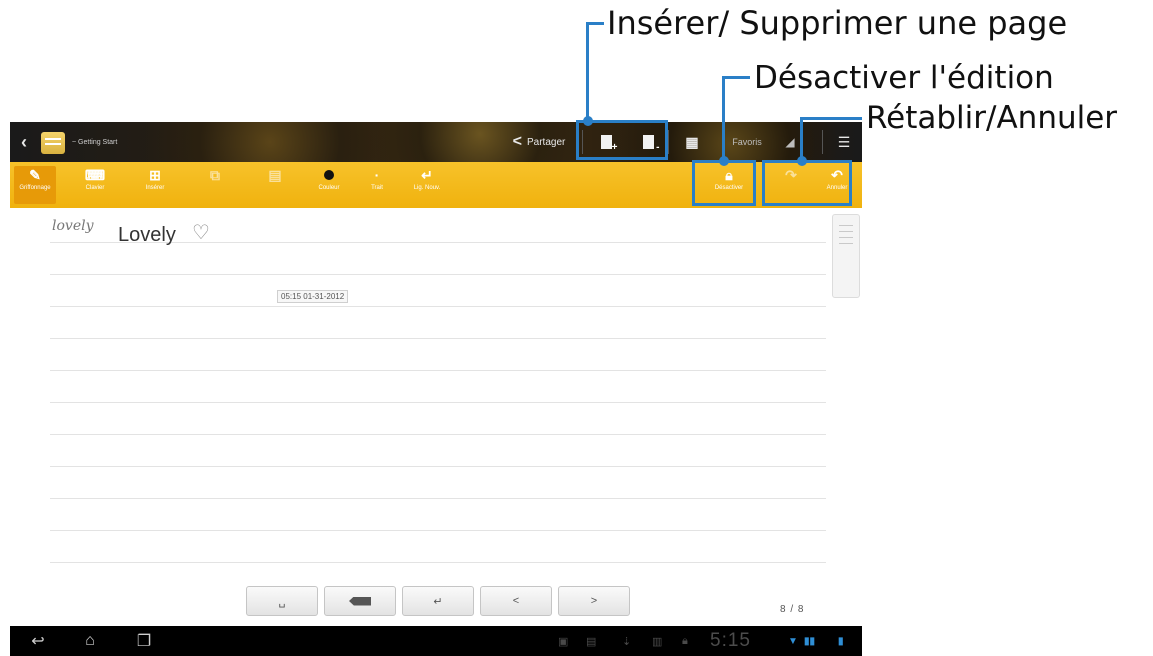 The image size is (1153, 656). What do you see at coordinates (313, 296) in the screenshot?
I see `timestamp: 05:15 01-31-2012` at bounding box center [313, 296].